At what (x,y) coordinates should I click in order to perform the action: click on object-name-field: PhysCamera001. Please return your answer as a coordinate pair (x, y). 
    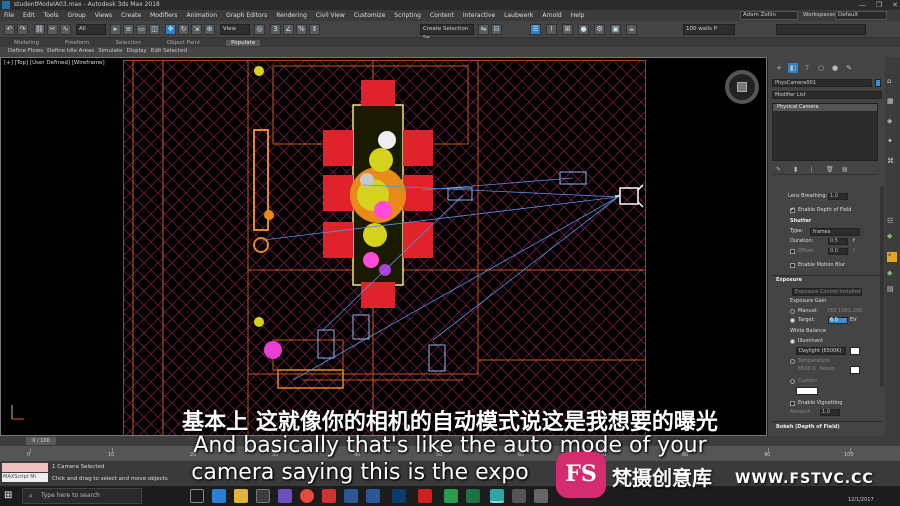
    Looking at the image, I should click on (822, 83).